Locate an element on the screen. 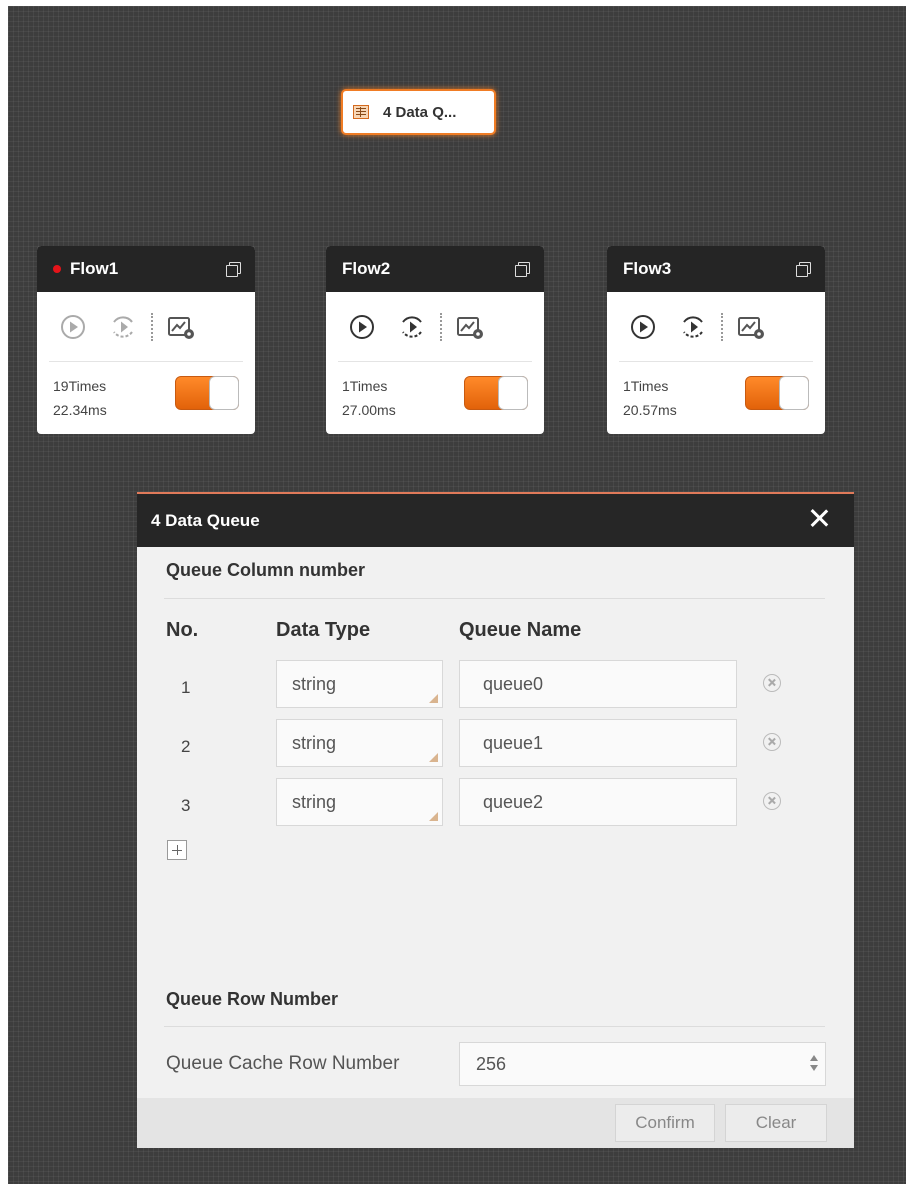 The width and height of the screenshot is (906, 1184). column-section-title: Queue Column number is located at coordinates (266, 570).